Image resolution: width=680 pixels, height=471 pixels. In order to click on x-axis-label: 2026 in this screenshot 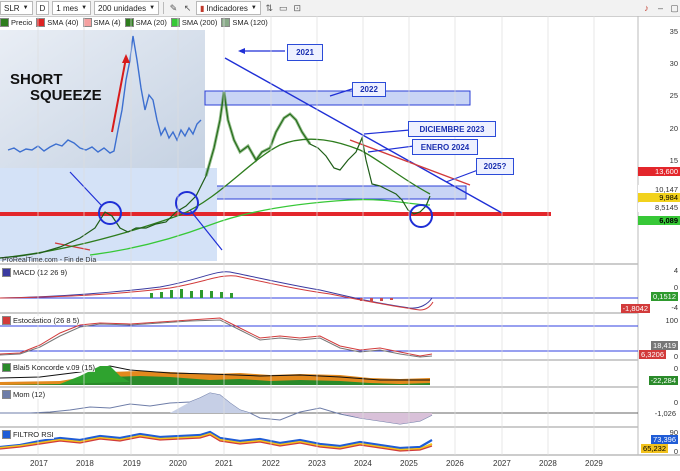, I will do `click(455, 463)`.